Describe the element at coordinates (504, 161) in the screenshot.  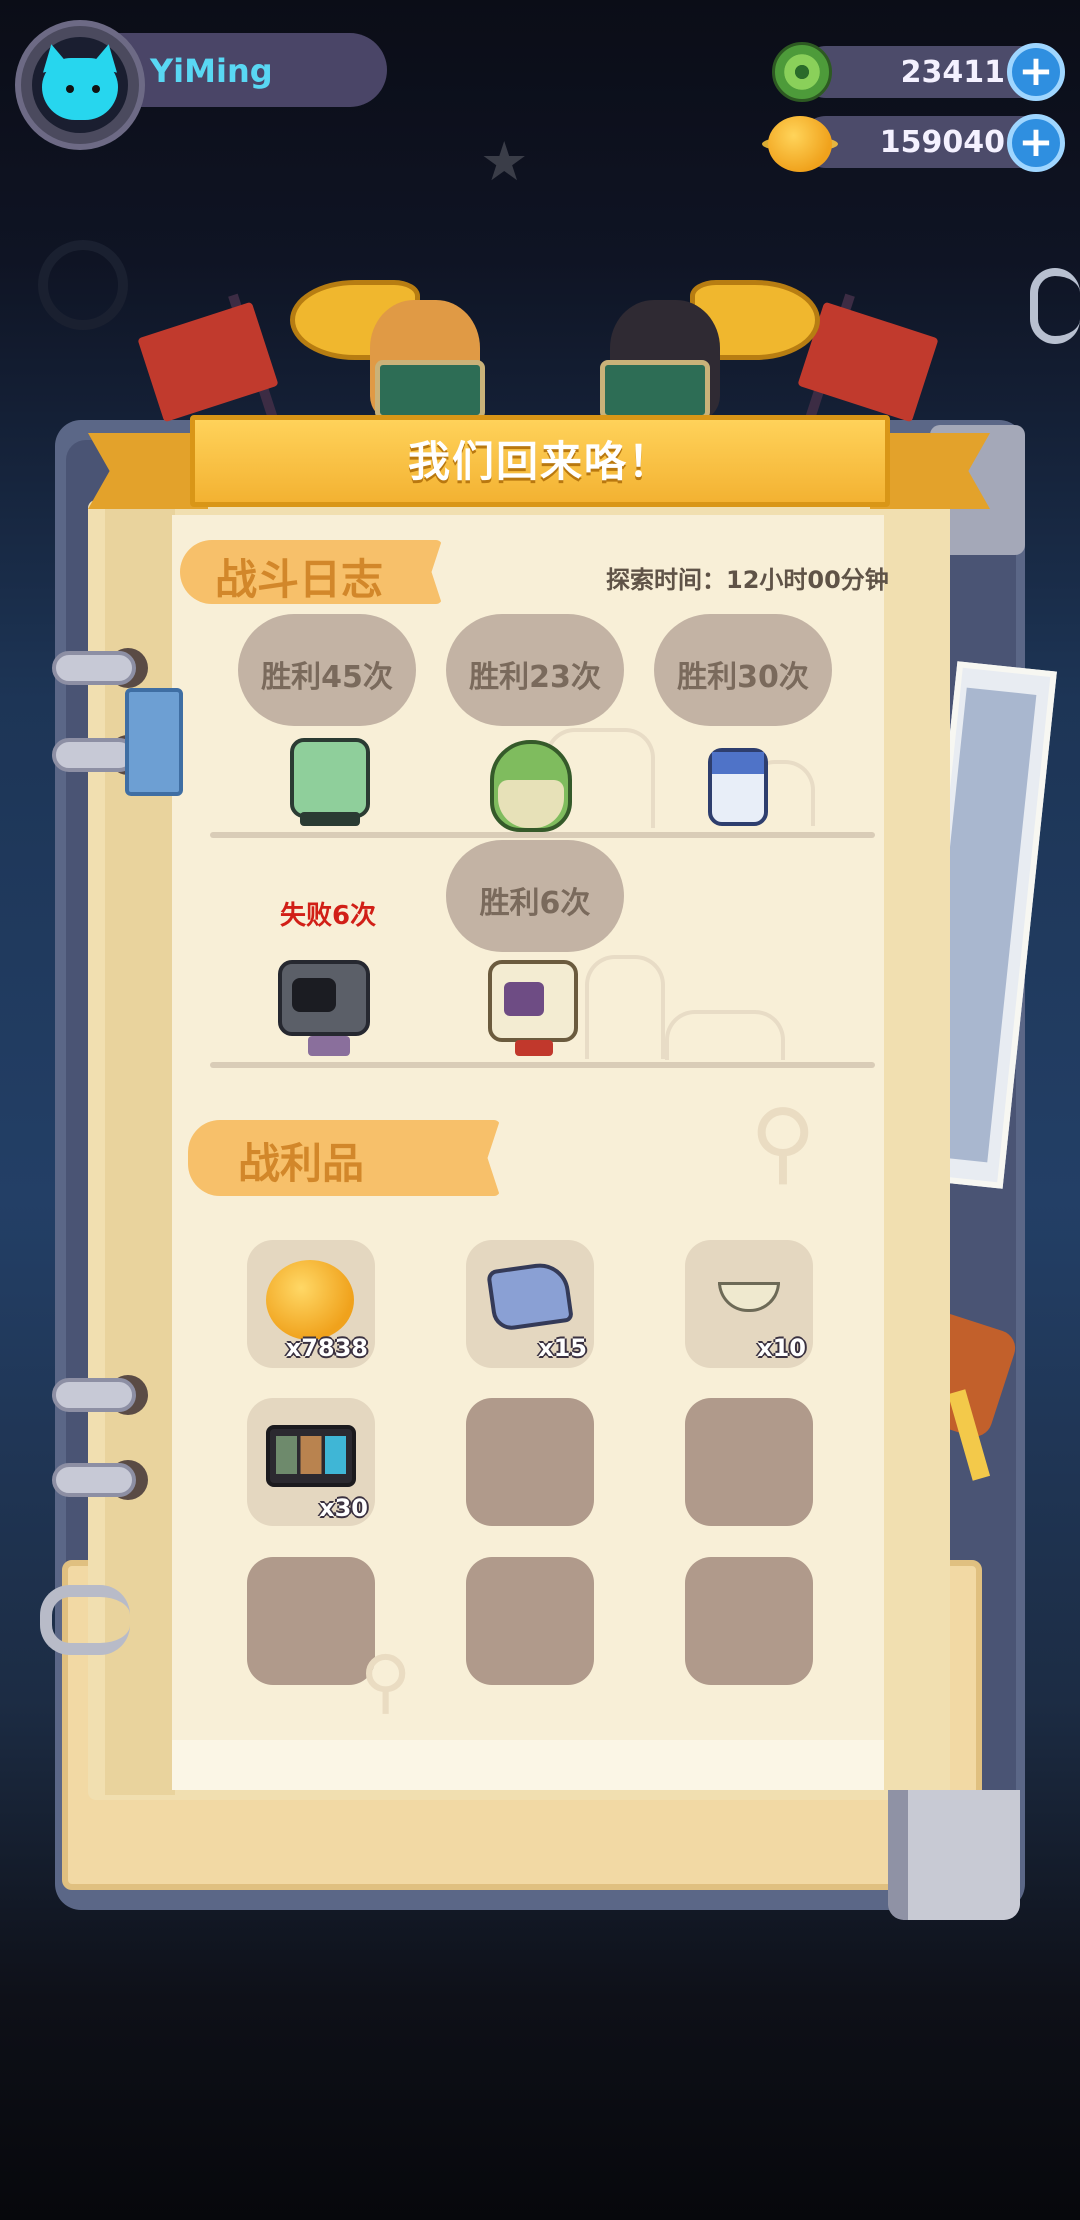
I see `star-icon: ★` at that location.